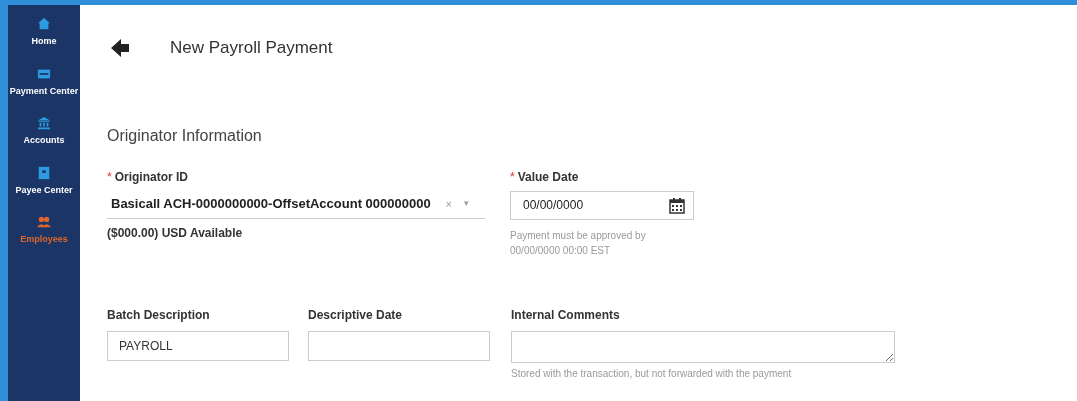 This screenshot has height=401, width=1077. What do you see at coordinates (120, 47) in the screenshot?
I see `back-arrow-icon` at bounding box center [120, 47].